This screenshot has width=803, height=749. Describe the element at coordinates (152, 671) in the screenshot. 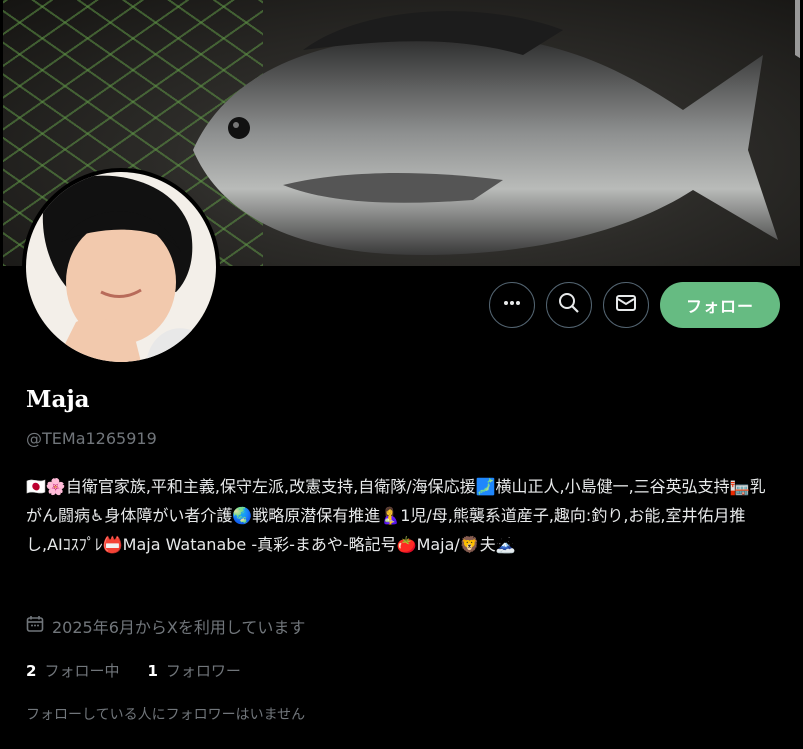

I see `followers-count: 1` at that location.